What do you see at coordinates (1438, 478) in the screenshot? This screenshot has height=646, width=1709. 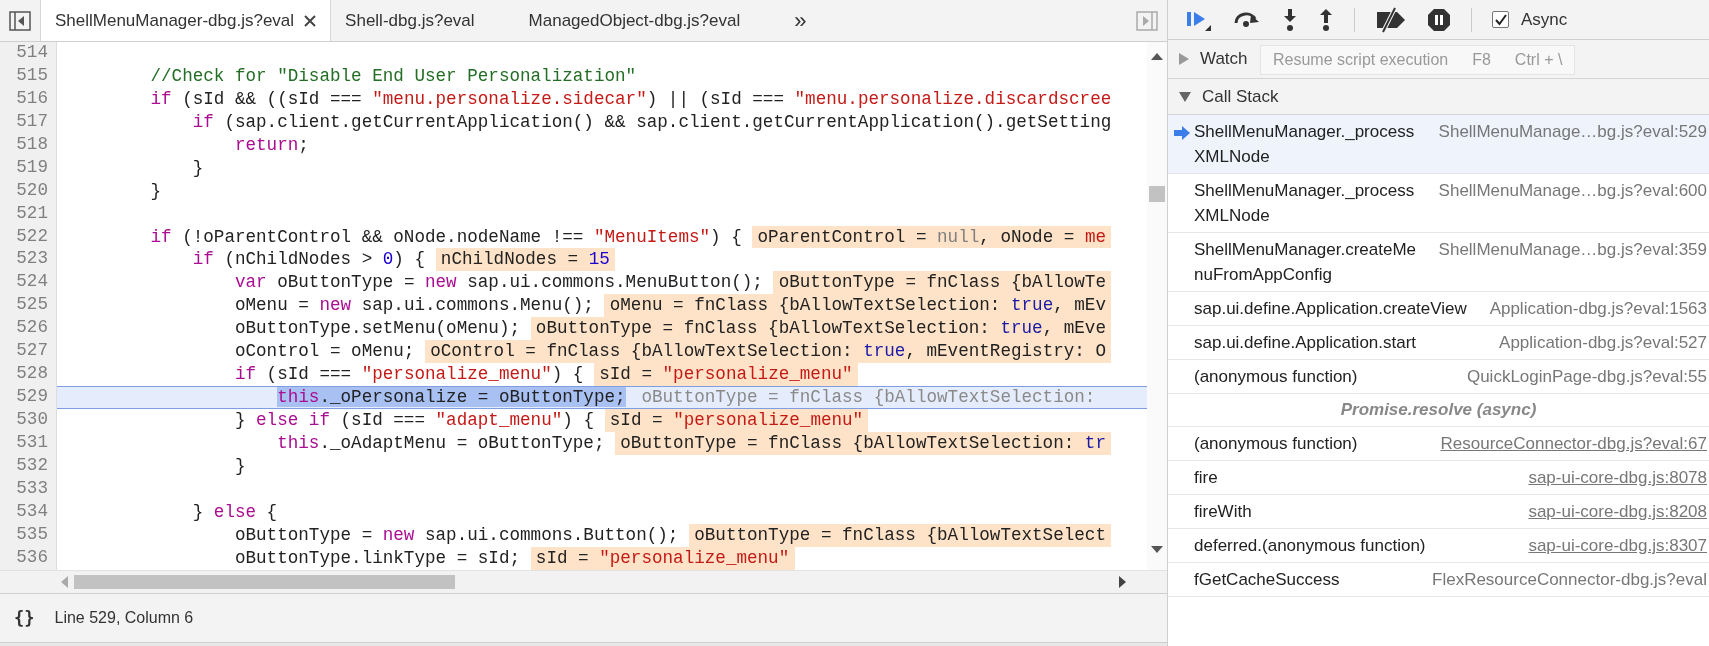 I see `call-stack-frame: fire sap-ui-core-dbg.js:8078` at bounding box center [1438, 478].